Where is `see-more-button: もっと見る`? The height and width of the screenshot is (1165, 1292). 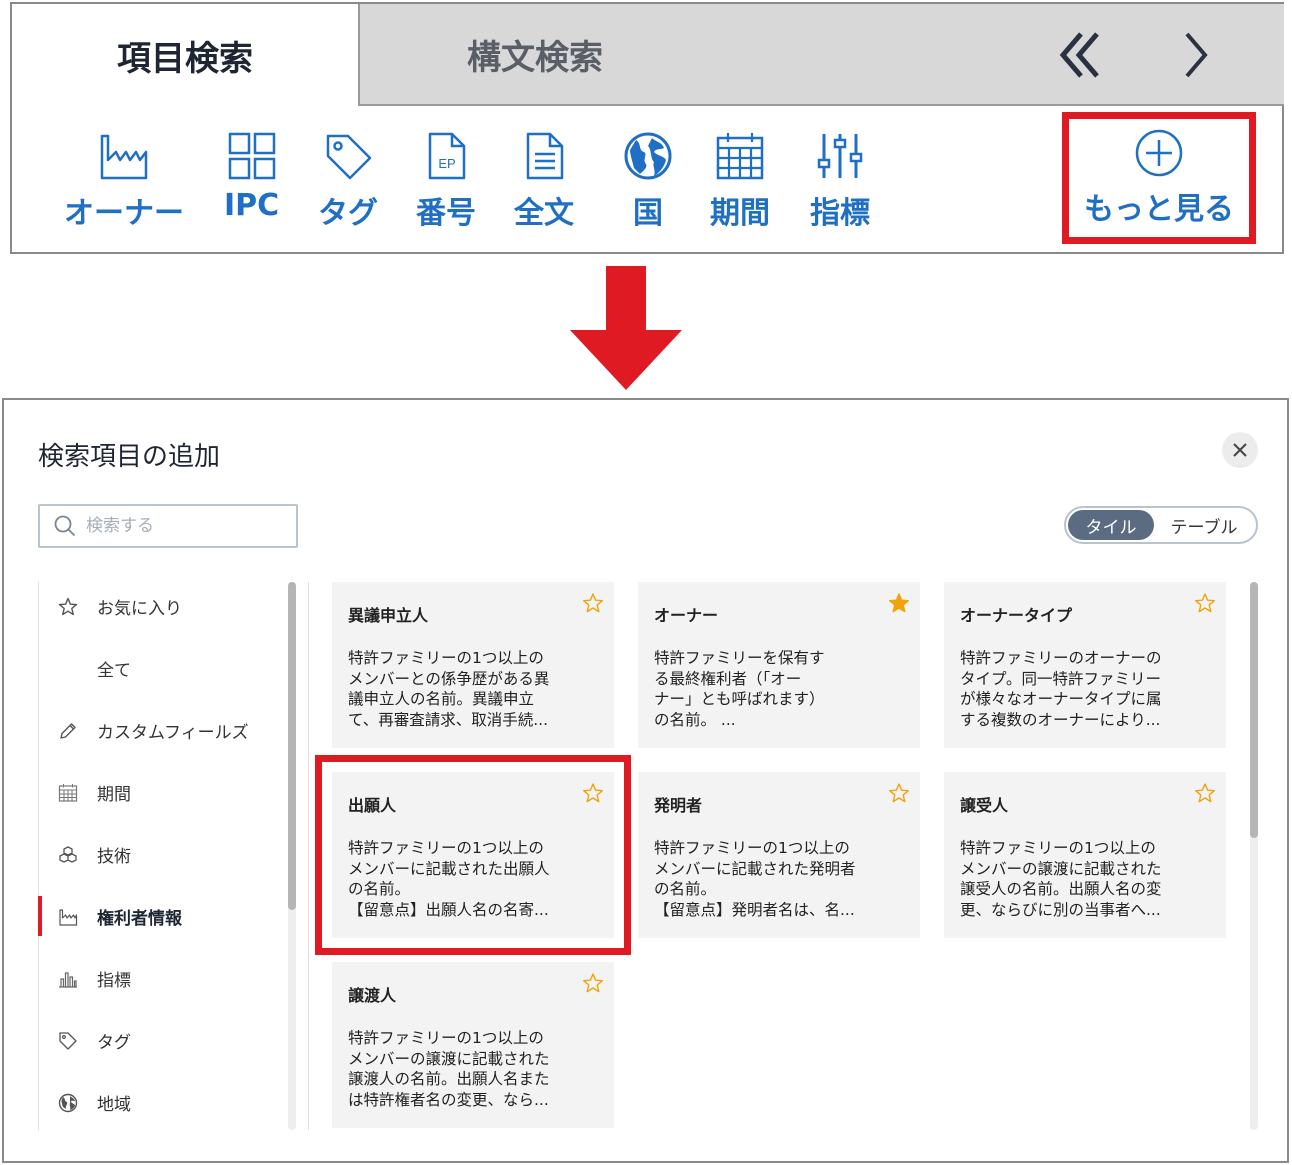
see-more-button: もっと見る is located at coordinates (1159, 178).